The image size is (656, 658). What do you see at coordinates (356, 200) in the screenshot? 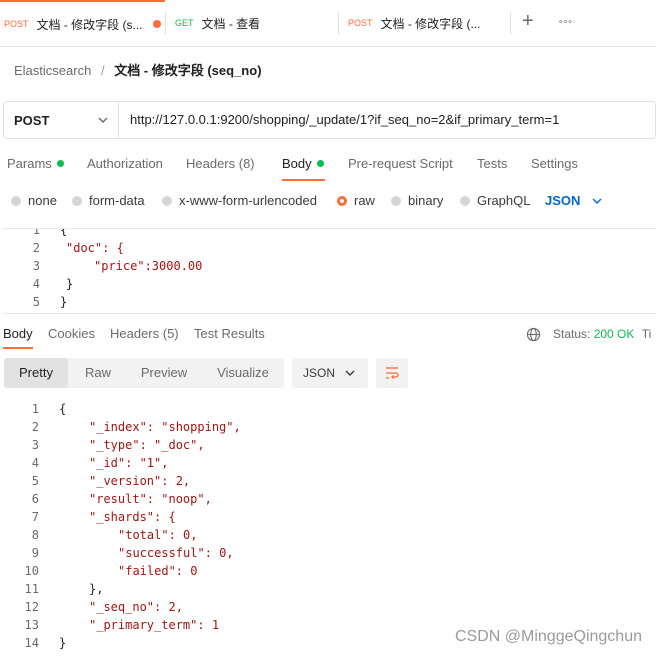
I see `radio-raw: raw` at bounding box center [356, 200].